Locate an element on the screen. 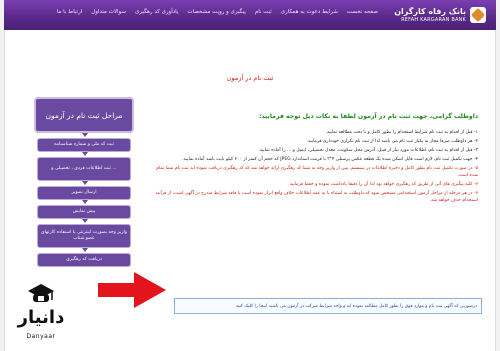 This screenshot has height=351, width=500. nav-code-reminder: یادآوری کد رهگیری is located at coordinates (156, 12).